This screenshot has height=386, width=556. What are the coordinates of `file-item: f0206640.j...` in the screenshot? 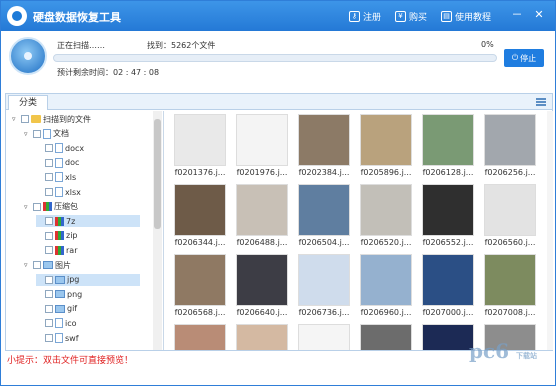 It's located at (262, 285).